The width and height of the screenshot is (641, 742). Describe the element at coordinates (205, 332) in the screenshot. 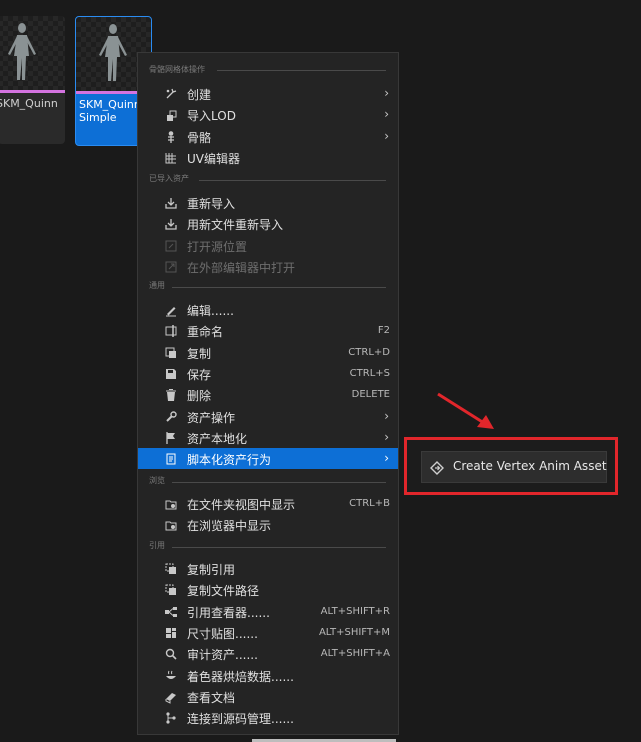

I see `menu-item-label: 重命名` at that location.